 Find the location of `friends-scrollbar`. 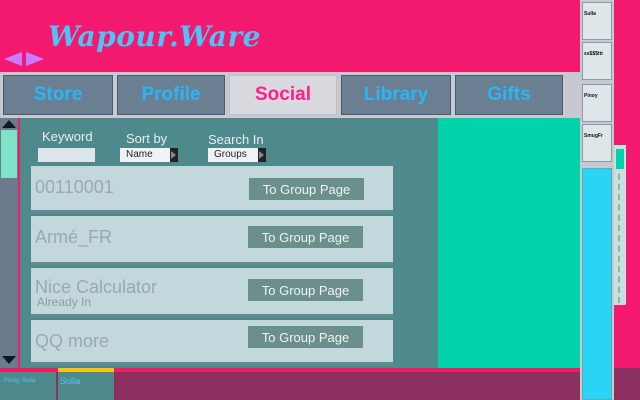

friends-scrollbar is located at coordinates (620, 225).